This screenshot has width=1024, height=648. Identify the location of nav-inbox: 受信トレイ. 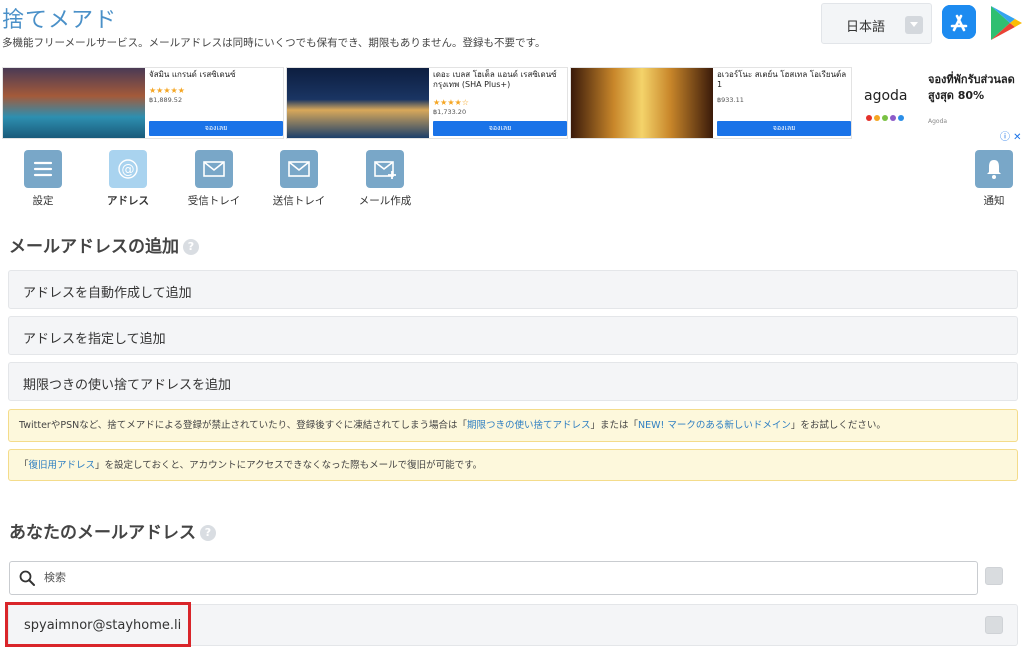
(214, 179).